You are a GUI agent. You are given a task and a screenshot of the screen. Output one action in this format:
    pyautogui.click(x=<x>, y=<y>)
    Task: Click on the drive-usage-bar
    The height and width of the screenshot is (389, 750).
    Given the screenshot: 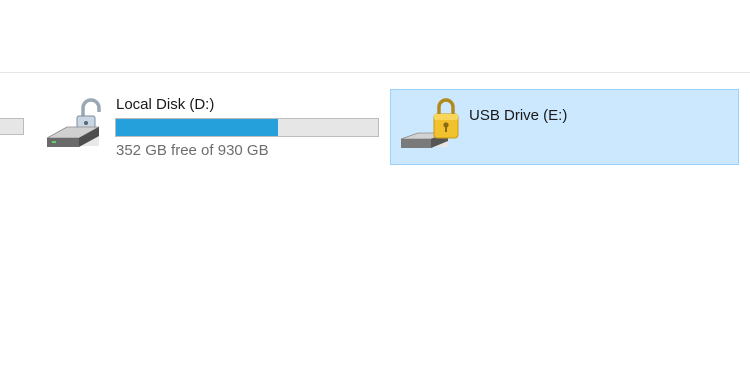 What is the action you would take?
    pyautogui.click(x=247, y=127)
    